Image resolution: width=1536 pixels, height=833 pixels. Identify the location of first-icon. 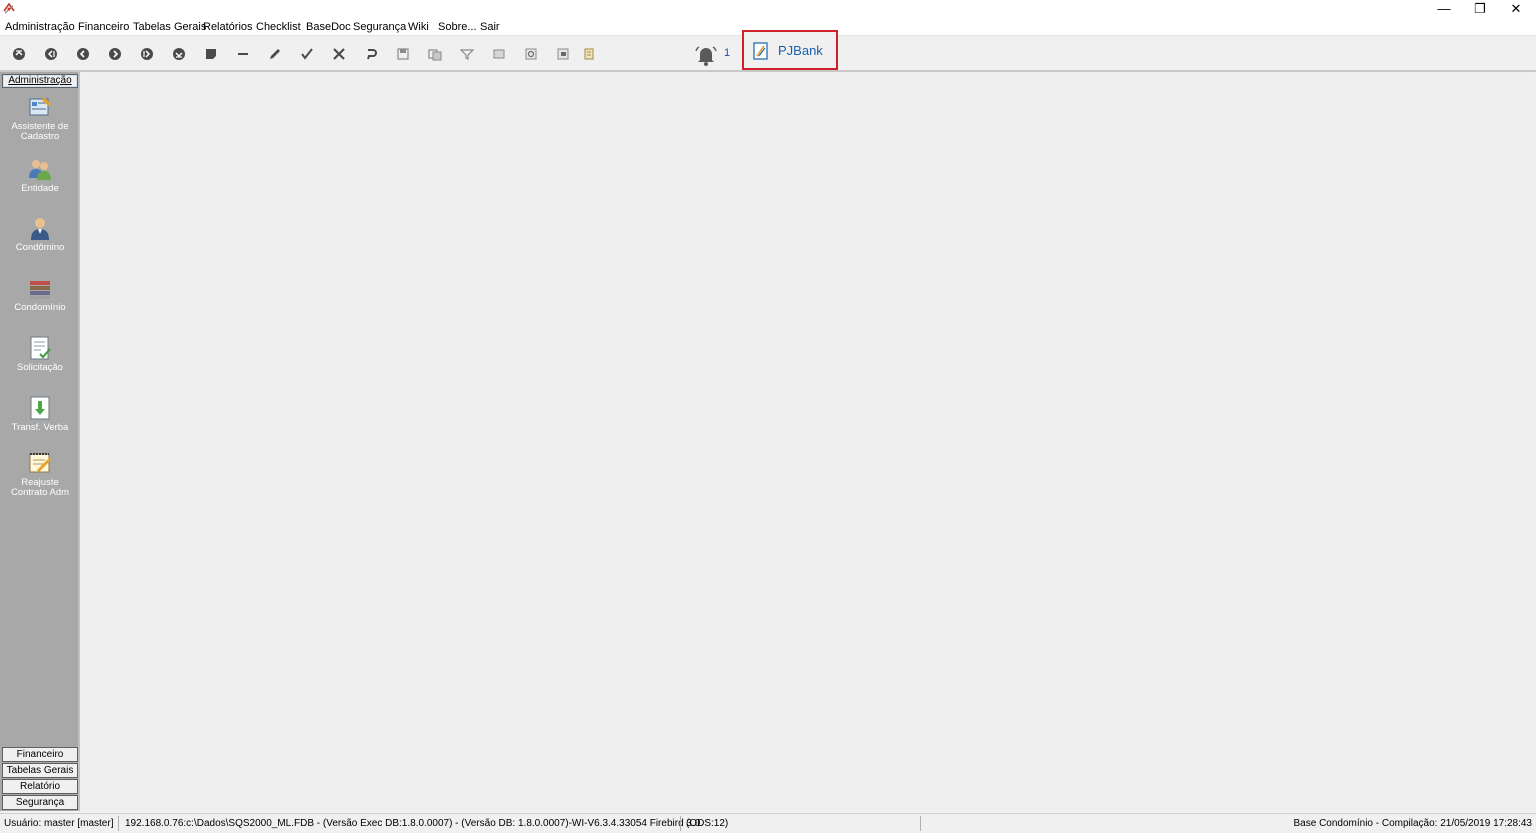
(19, 54).